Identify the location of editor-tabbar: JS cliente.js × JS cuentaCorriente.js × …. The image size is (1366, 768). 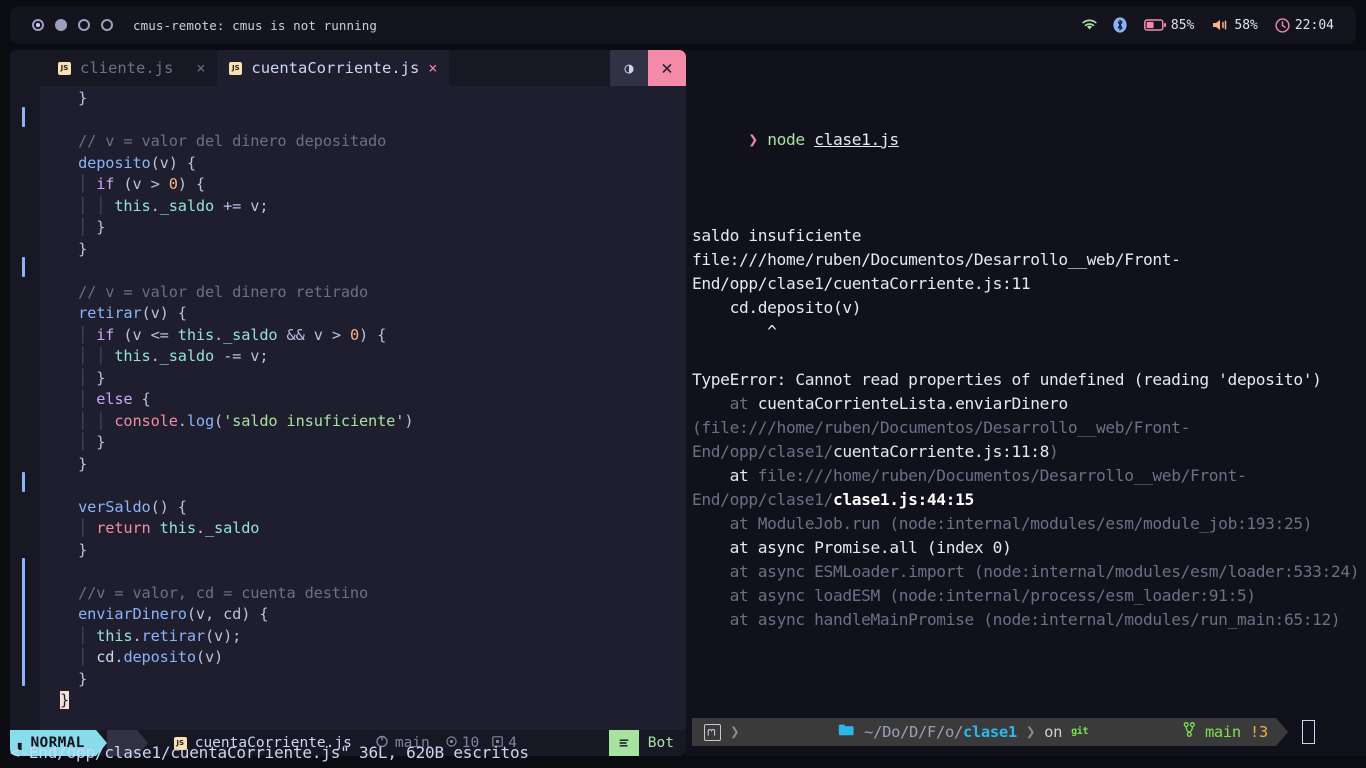
(348, 68).